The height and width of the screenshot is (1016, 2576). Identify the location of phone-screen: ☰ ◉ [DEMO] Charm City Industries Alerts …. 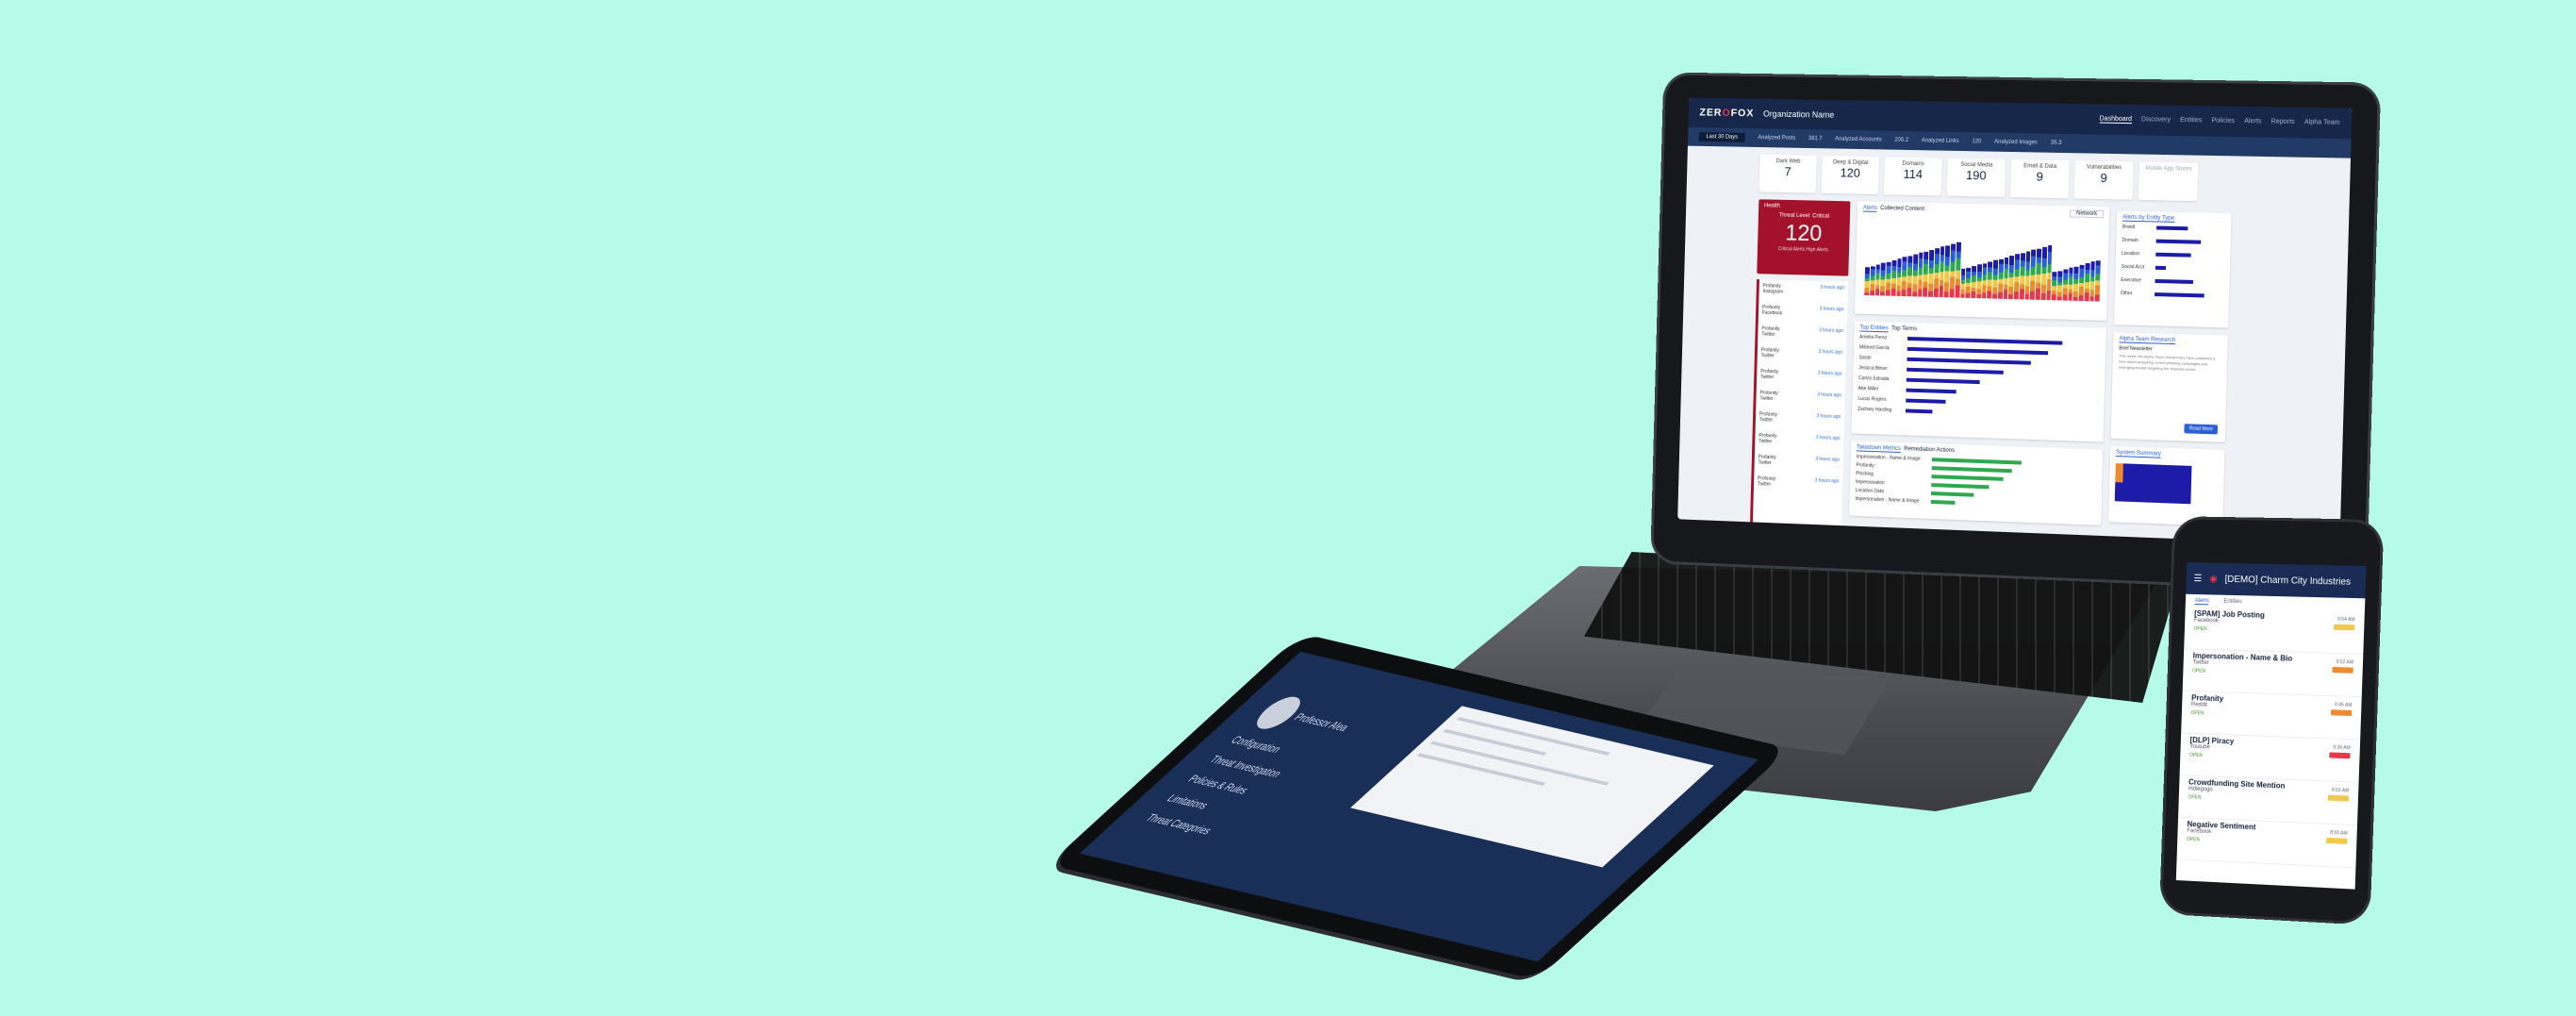
(2271, 726).